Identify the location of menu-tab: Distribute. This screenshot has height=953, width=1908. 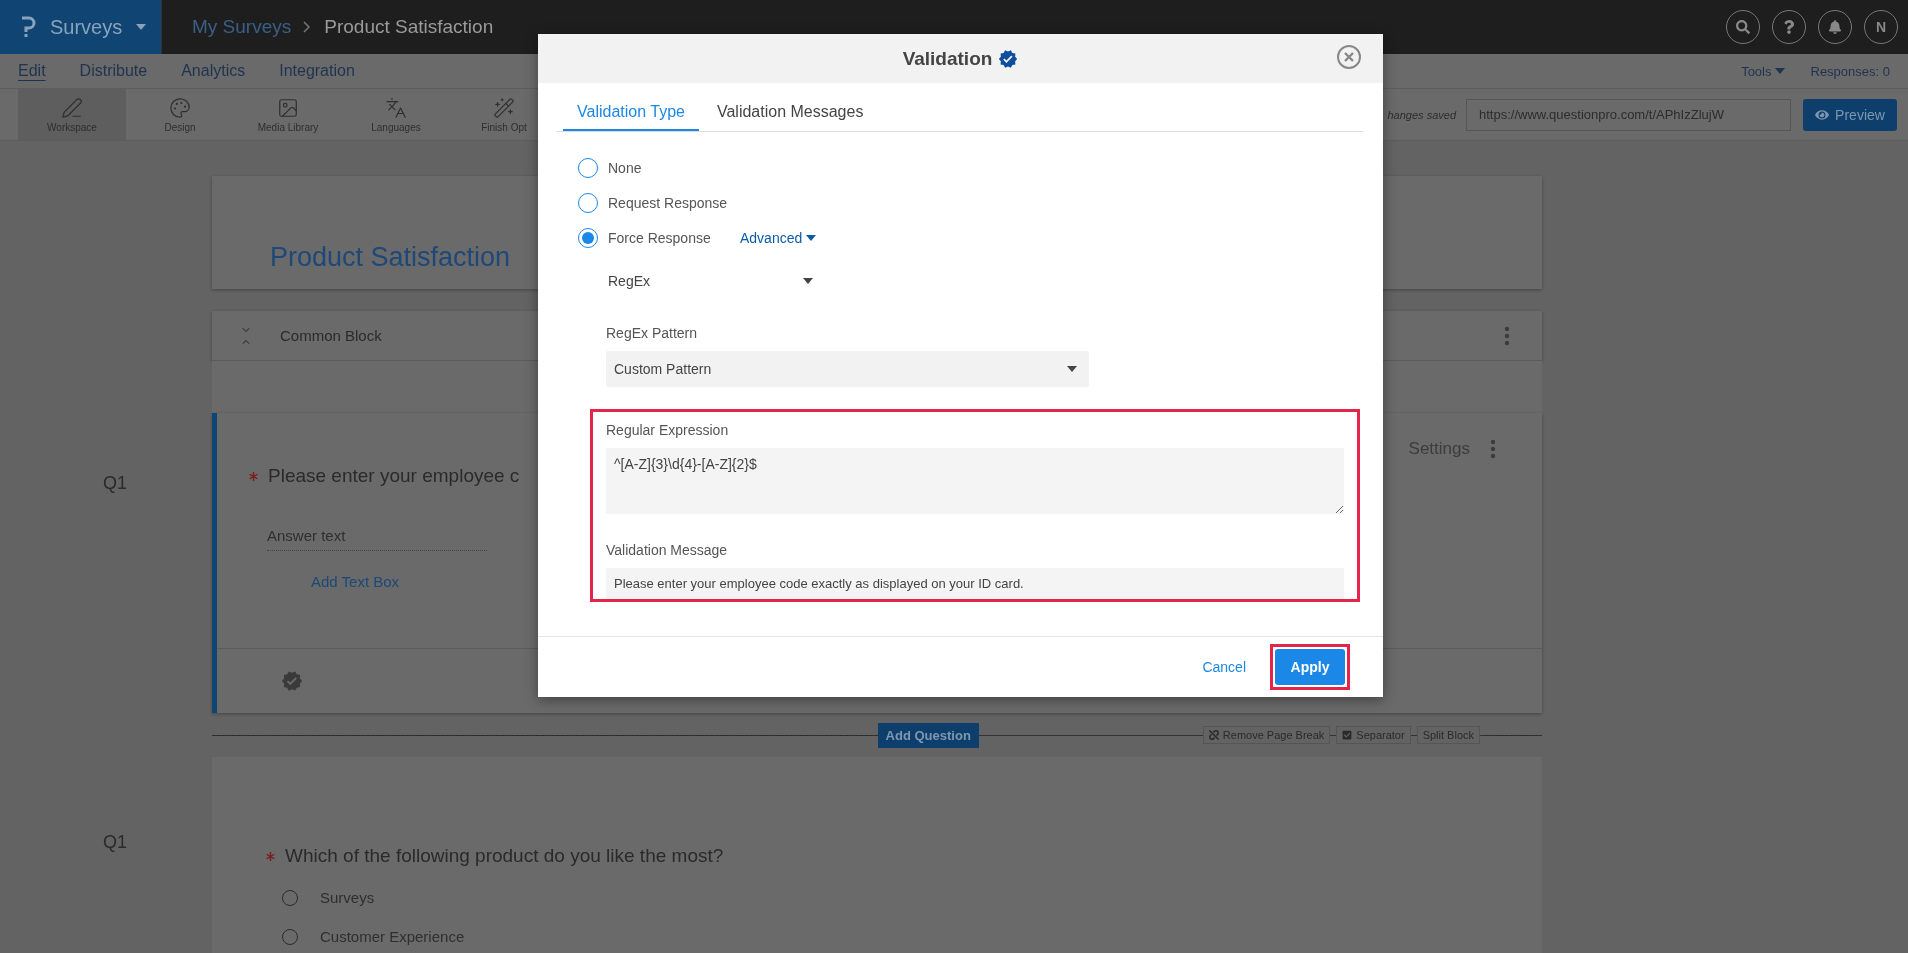
(113, 71).